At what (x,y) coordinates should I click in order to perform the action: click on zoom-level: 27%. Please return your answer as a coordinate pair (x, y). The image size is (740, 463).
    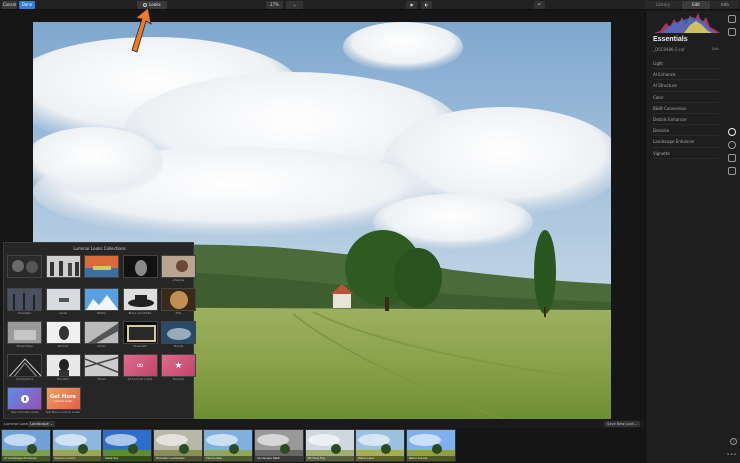
    Looking at the image, I should click on (274, 5).